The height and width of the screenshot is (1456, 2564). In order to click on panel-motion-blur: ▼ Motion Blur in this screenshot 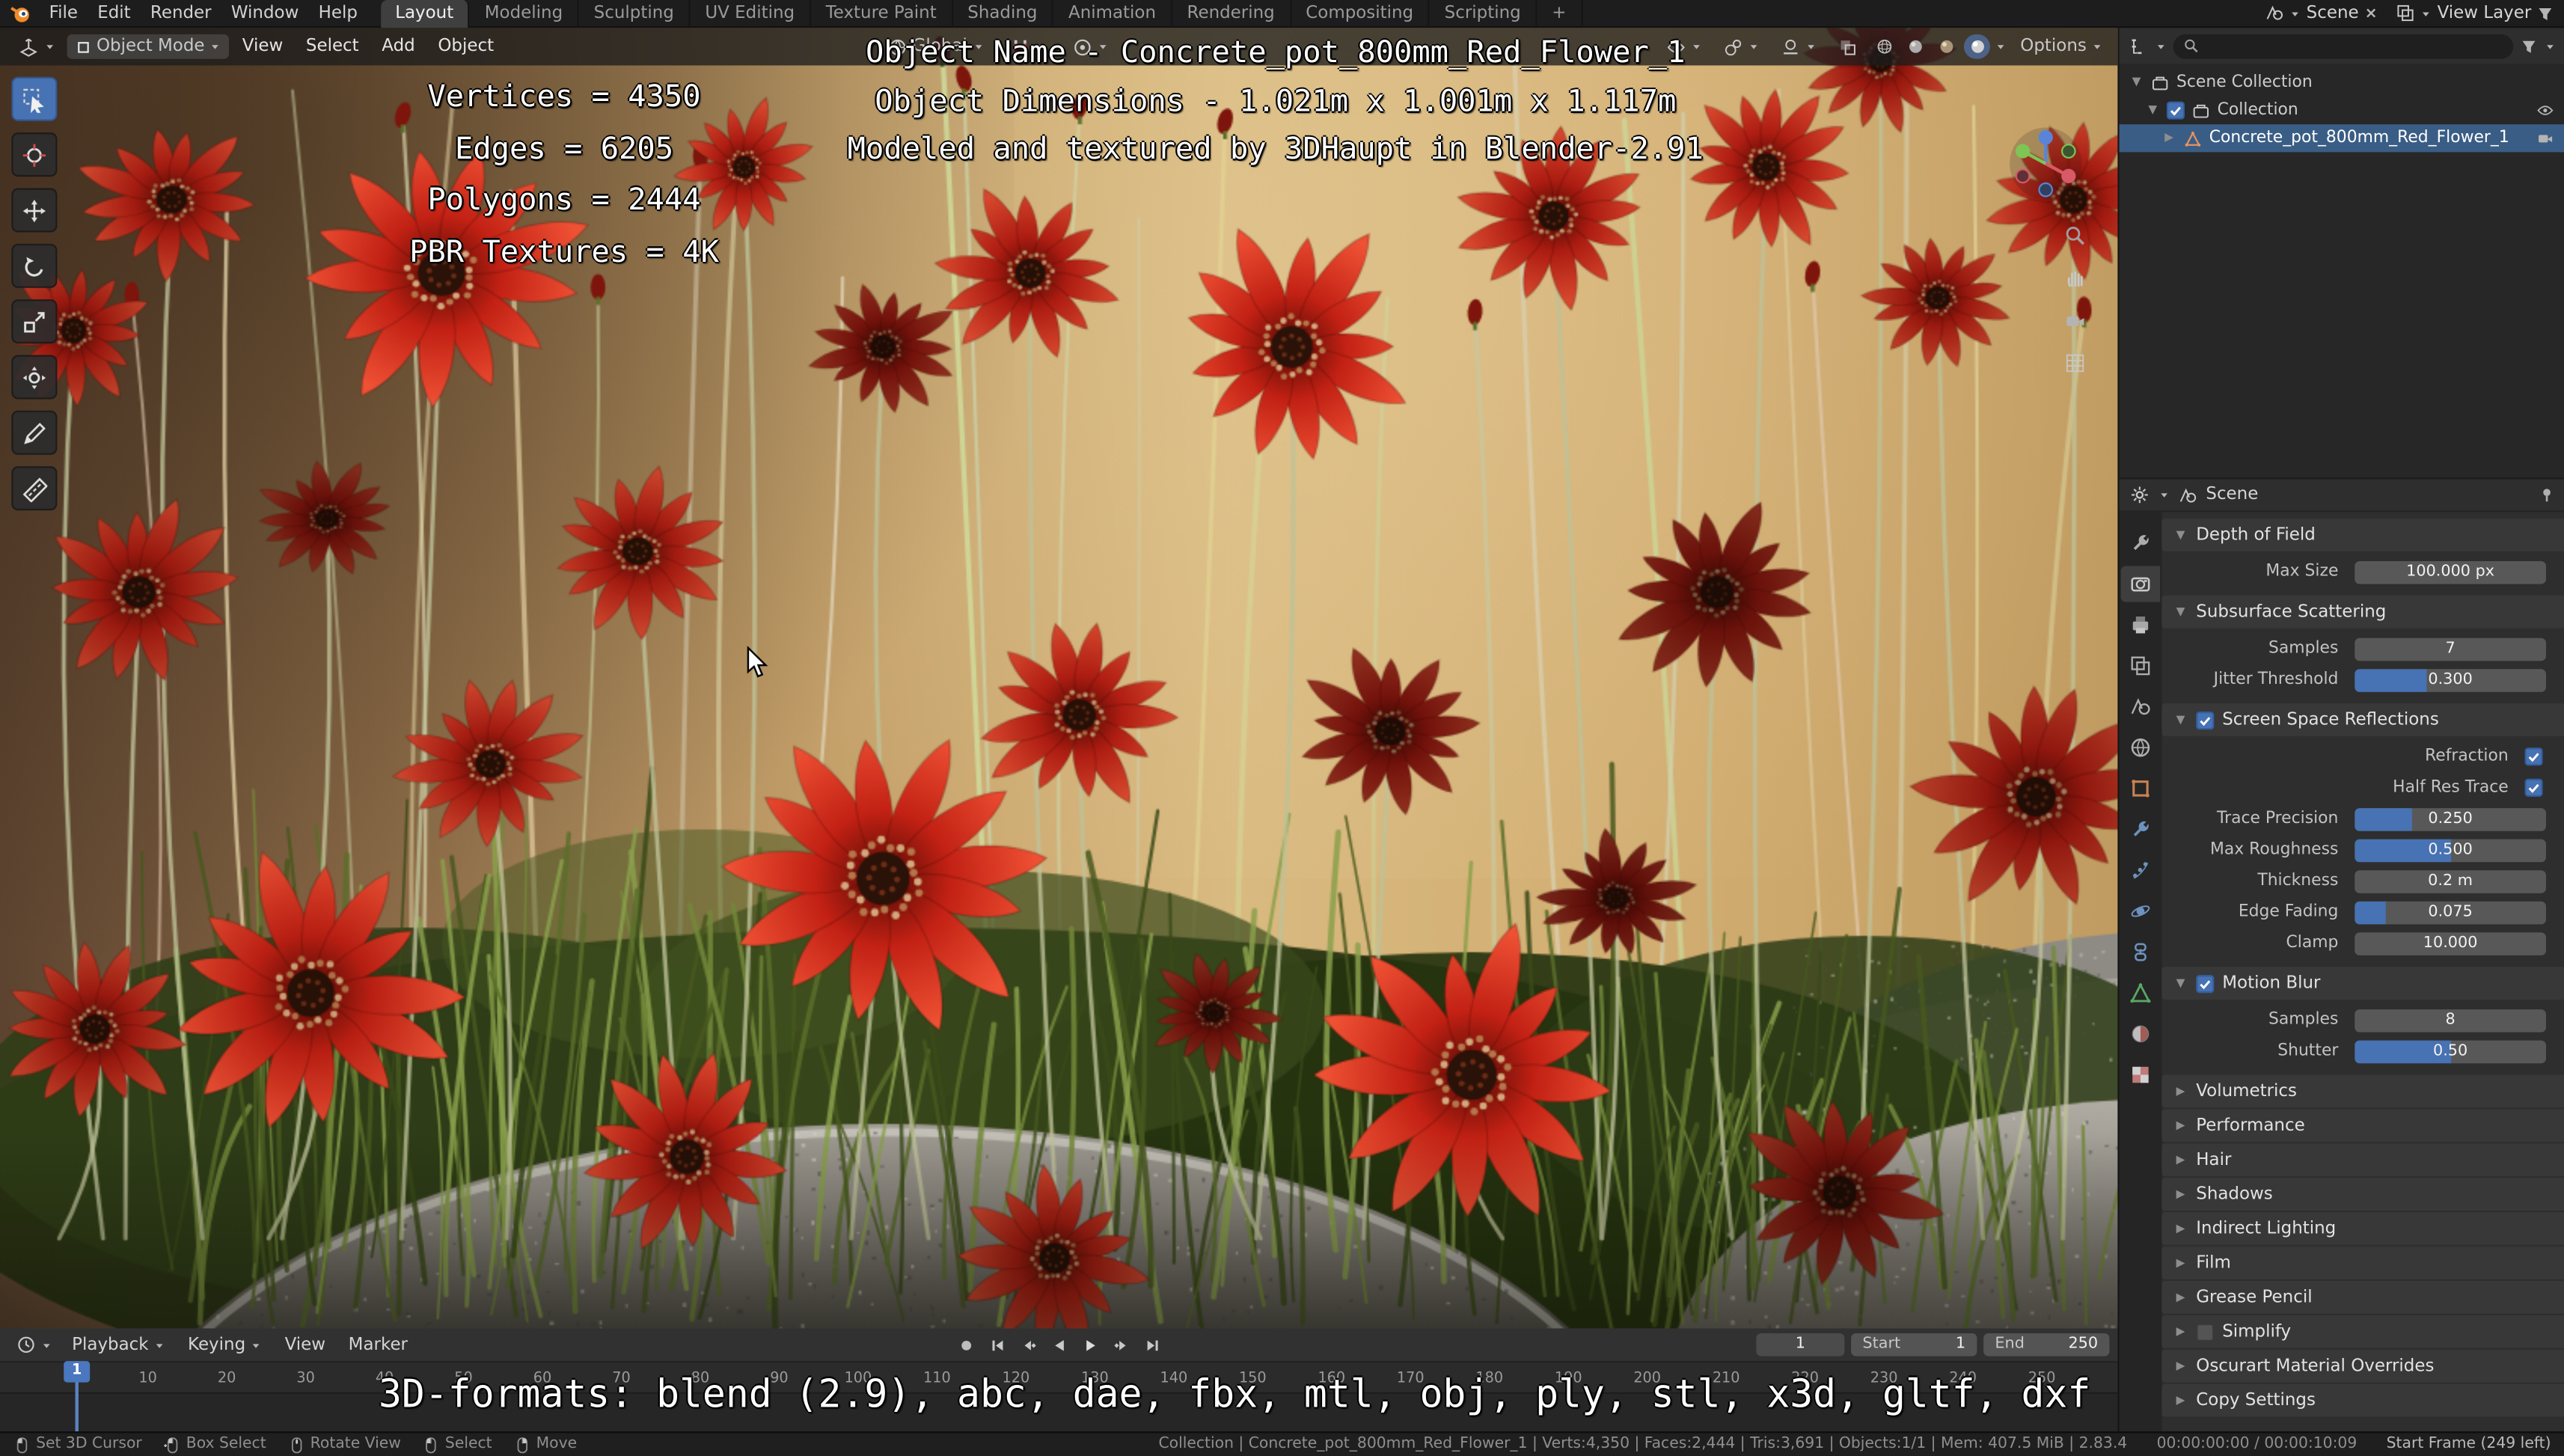, I will do `click(2362, 983)`.